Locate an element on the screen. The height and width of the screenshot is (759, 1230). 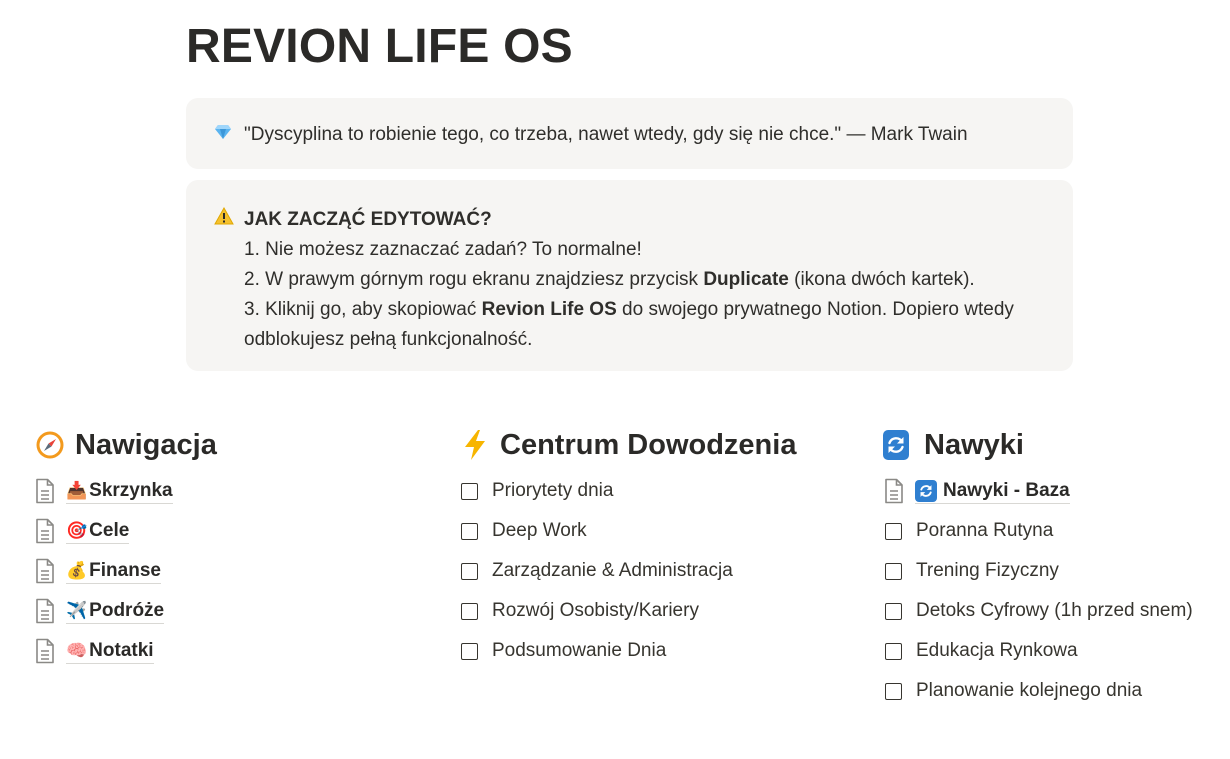
task-label: Podsumowanie Dnia is located at coordinates (579, 650).